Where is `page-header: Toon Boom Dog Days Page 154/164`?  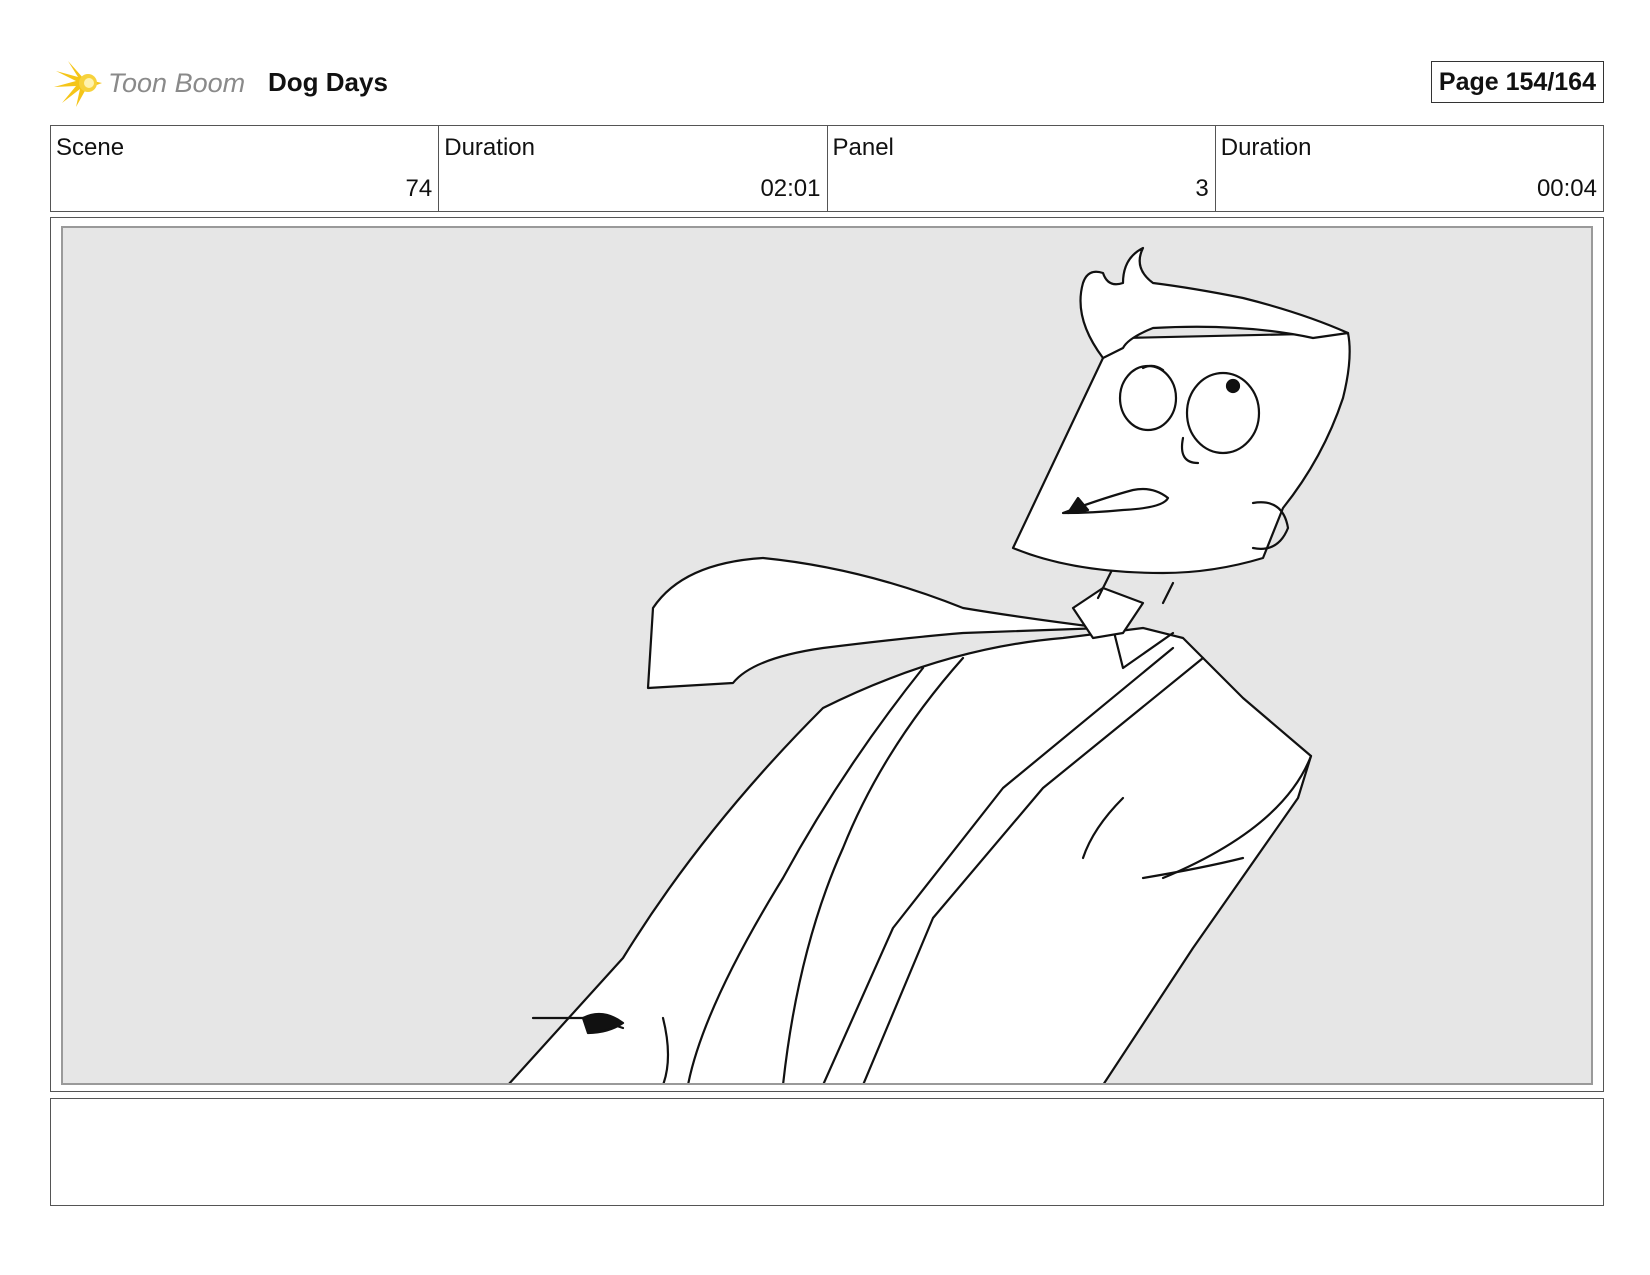
page-header: Toon Boom Dog Days Page 154/164 is located at coordinates (827, 82).